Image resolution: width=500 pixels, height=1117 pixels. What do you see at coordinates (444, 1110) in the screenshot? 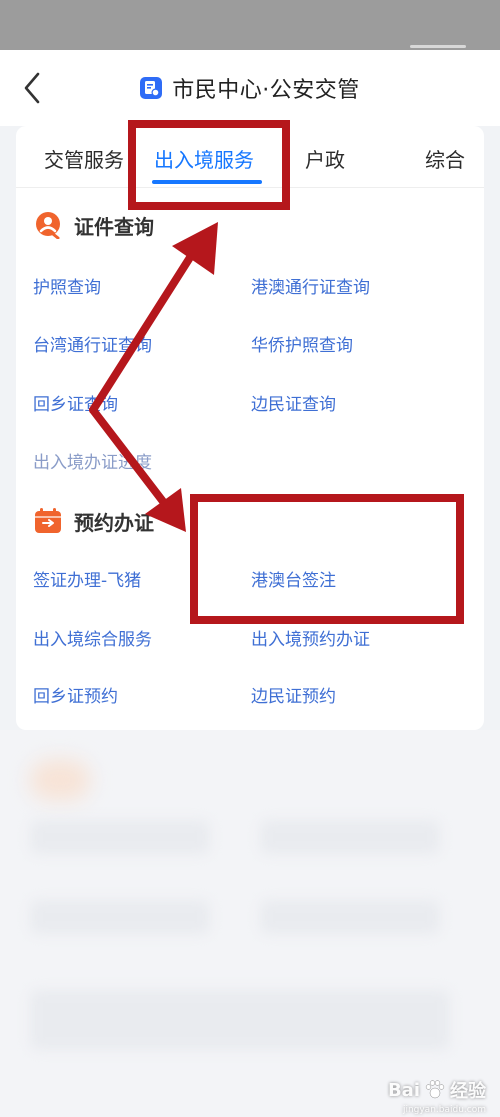
I see `watermark-url: jingyan.baidu.com` at bounding box center [444, 1110].